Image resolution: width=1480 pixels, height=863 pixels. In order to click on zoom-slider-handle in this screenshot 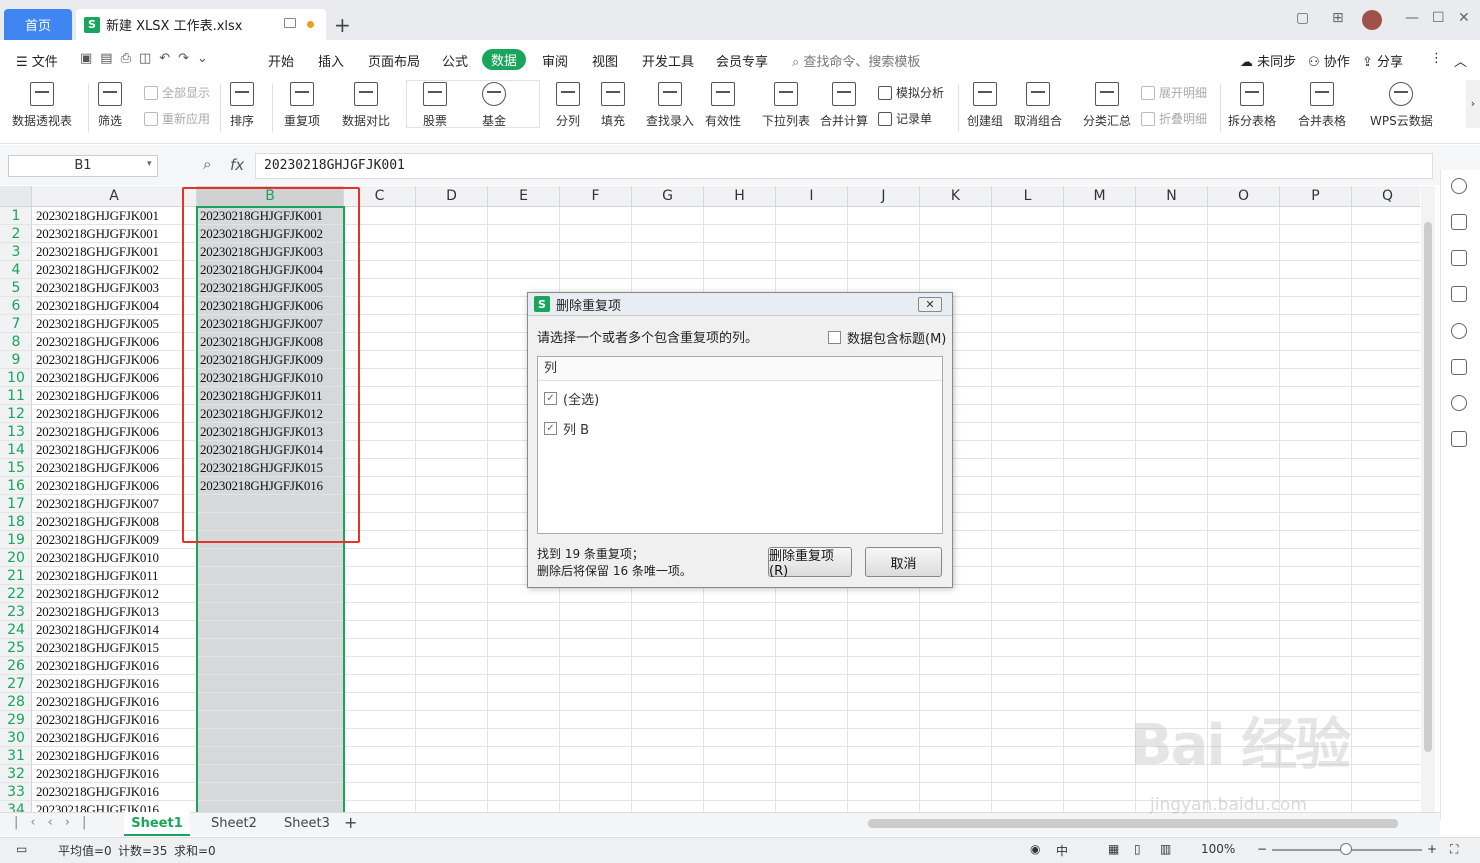, I will do `click(1346, 849)`.